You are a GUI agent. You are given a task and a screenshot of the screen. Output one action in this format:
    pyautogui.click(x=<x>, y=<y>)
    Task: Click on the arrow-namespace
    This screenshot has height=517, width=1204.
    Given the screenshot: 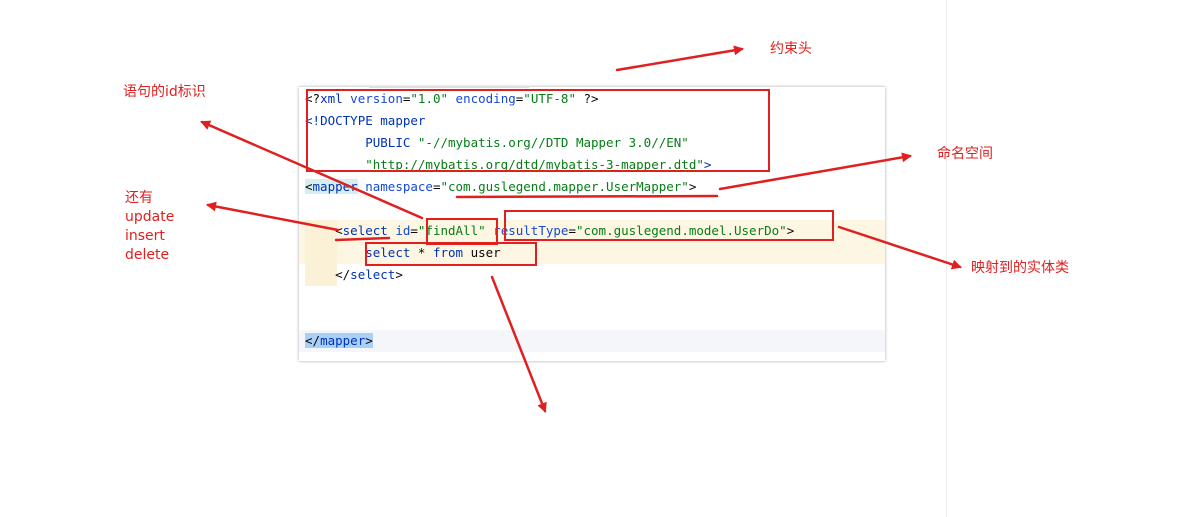 What is the action you would take?
    pyautogui.click(x=815, y=171)
    